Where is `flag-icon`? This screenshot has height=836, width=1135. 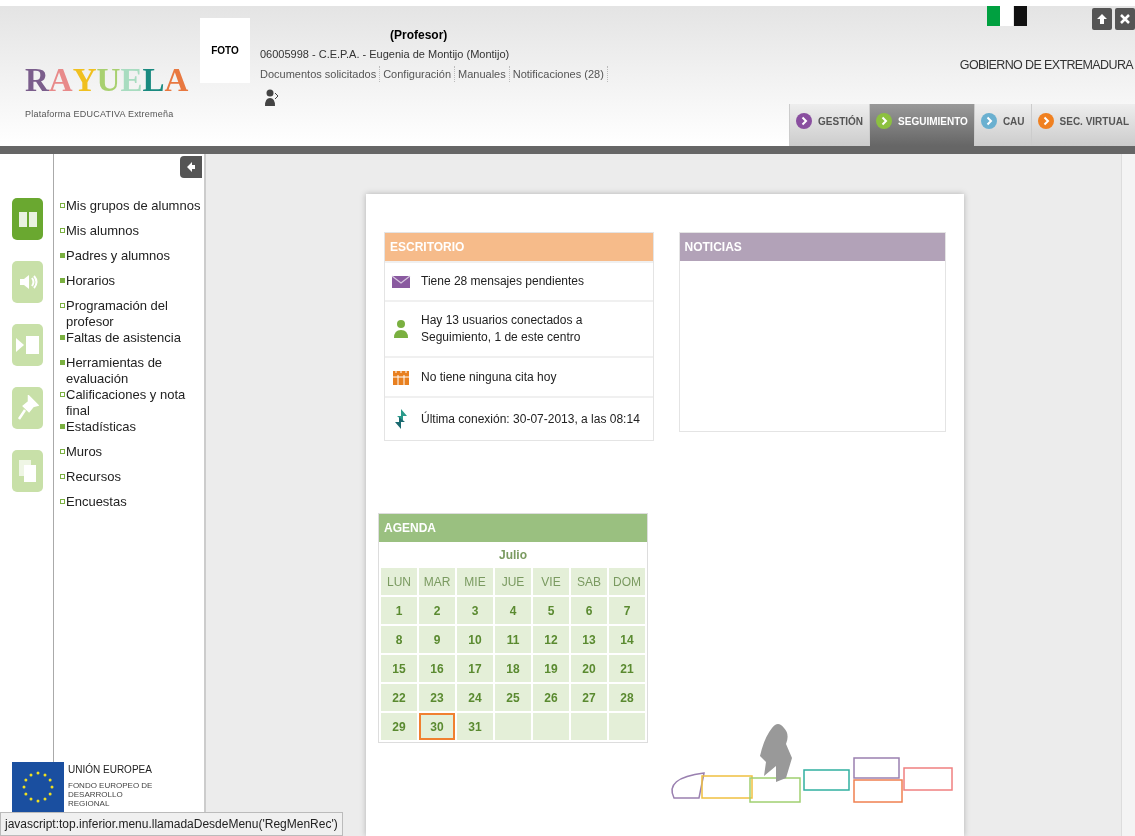 flag-icon is located at coordinates (1007, 16).